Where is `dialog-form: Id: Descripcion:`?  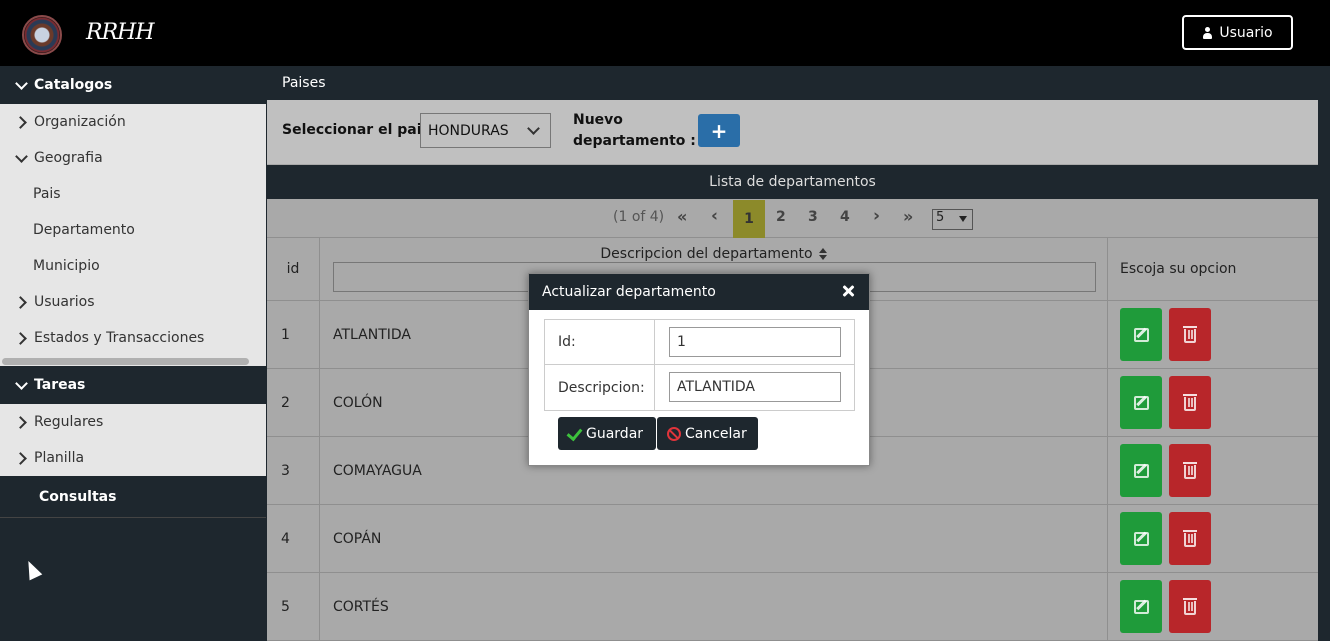 dialog-form: Id: Descripcion: is located at coordinates (699, 365).